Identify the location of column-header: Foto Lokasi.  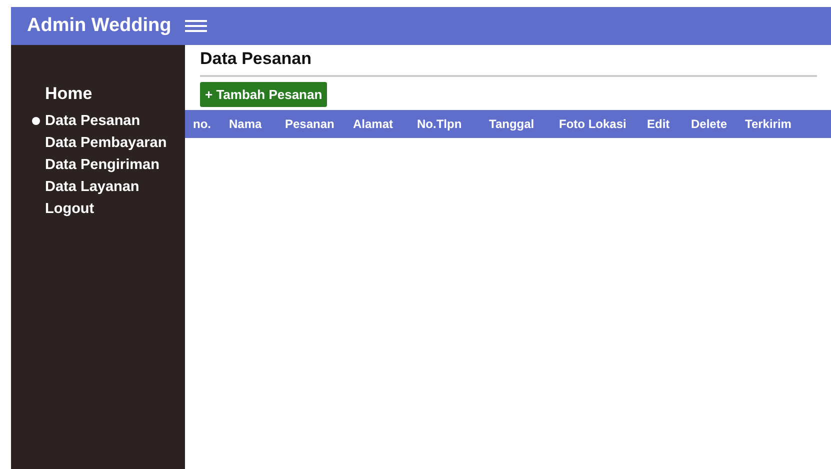
(592, 124).